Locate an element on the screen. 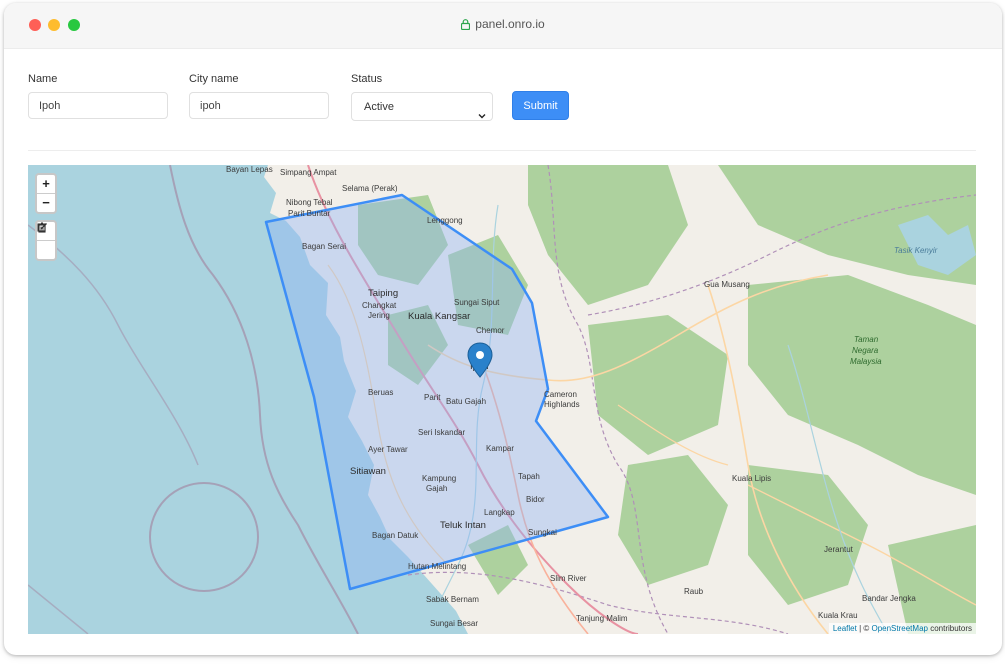 The image size is (1005, 664). zoom-control: + − is located at coordinates (46, 193).